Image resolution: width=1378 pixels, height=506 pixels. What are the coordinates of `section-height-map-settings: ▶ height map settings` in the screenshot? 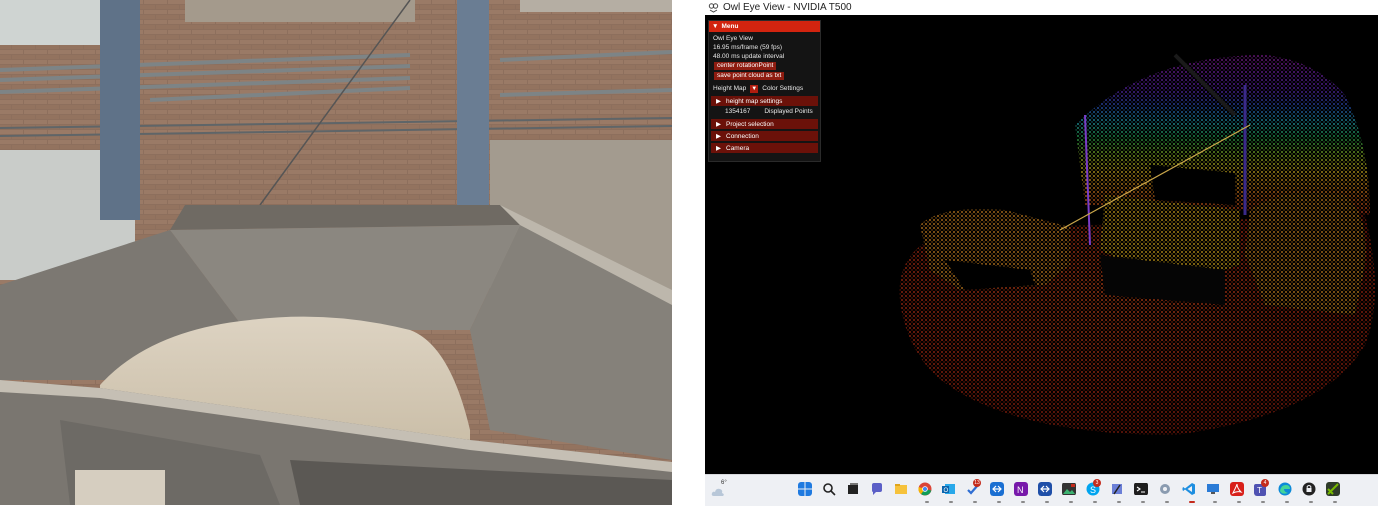 It's located at (764, 101).